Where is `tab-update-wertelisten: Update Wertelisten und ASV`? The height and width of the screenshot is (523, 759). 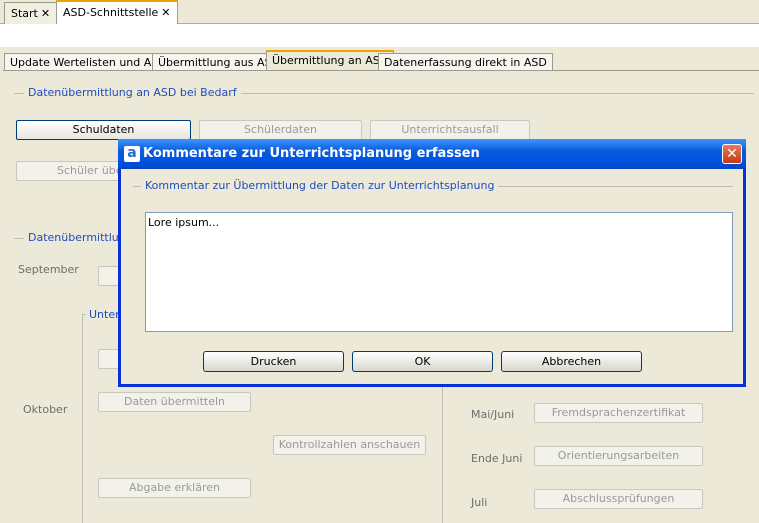 tab-update-wertelisten: Update Wertelisten und ASV is located at coordinates (88, 62).